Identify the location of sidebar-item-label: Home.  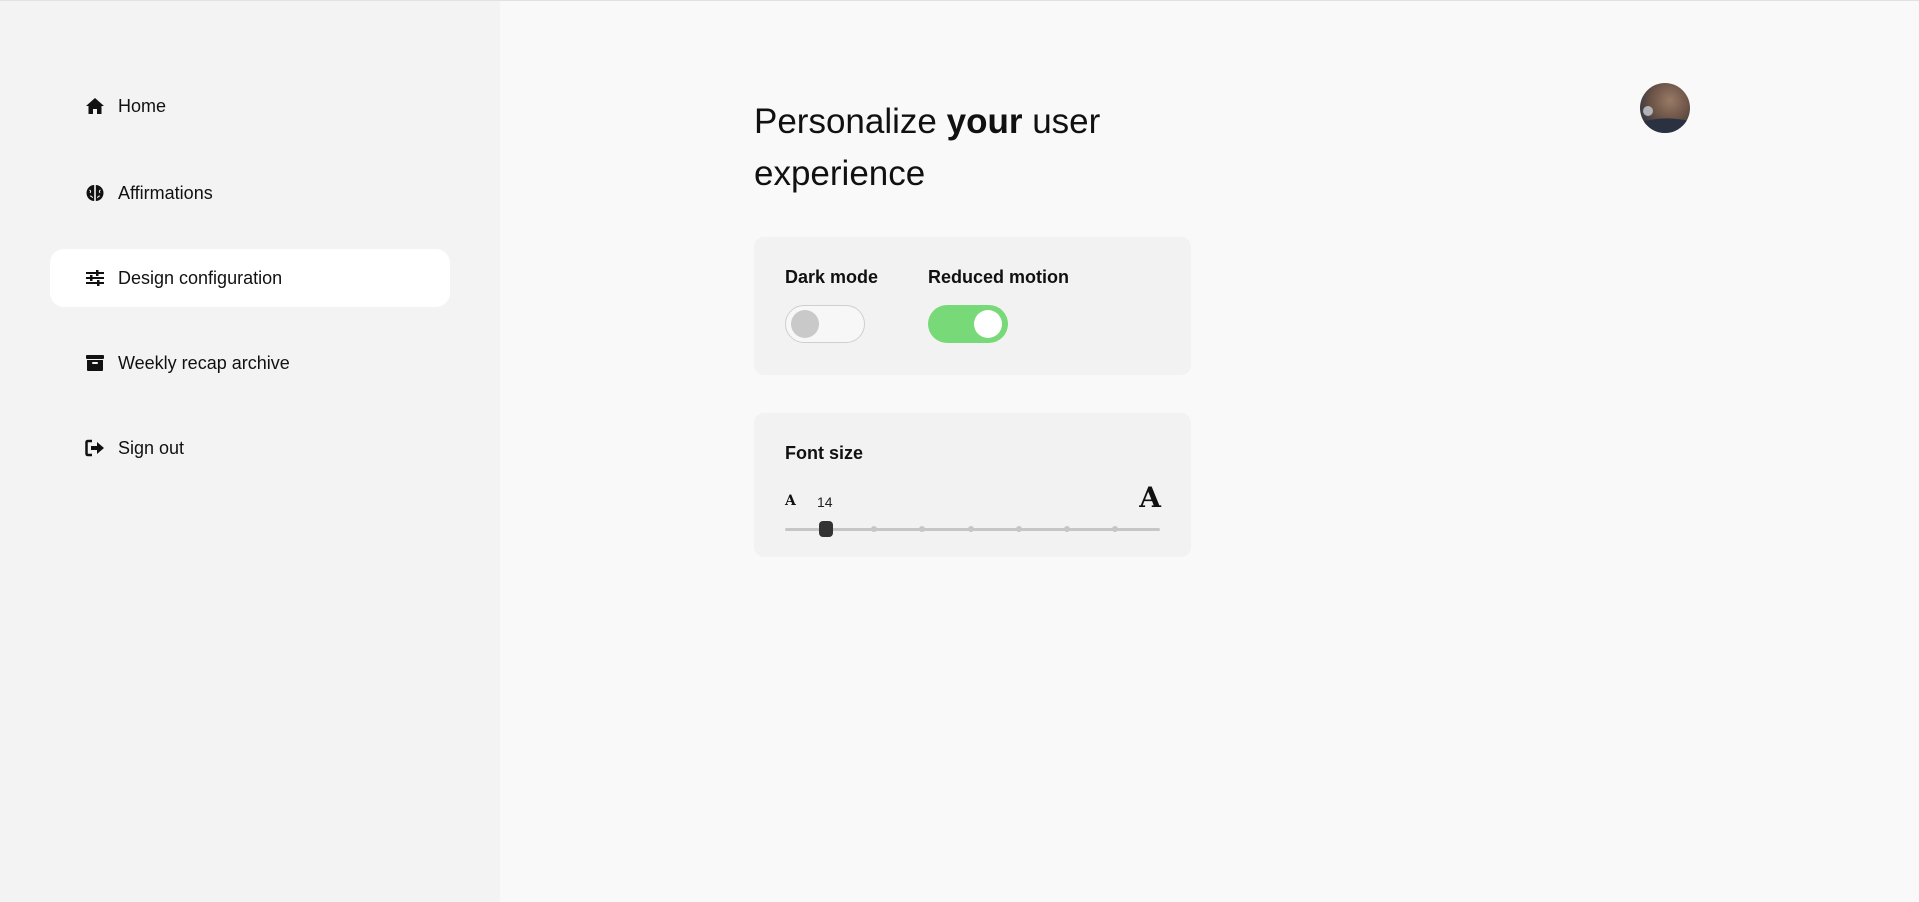
(142, 105).